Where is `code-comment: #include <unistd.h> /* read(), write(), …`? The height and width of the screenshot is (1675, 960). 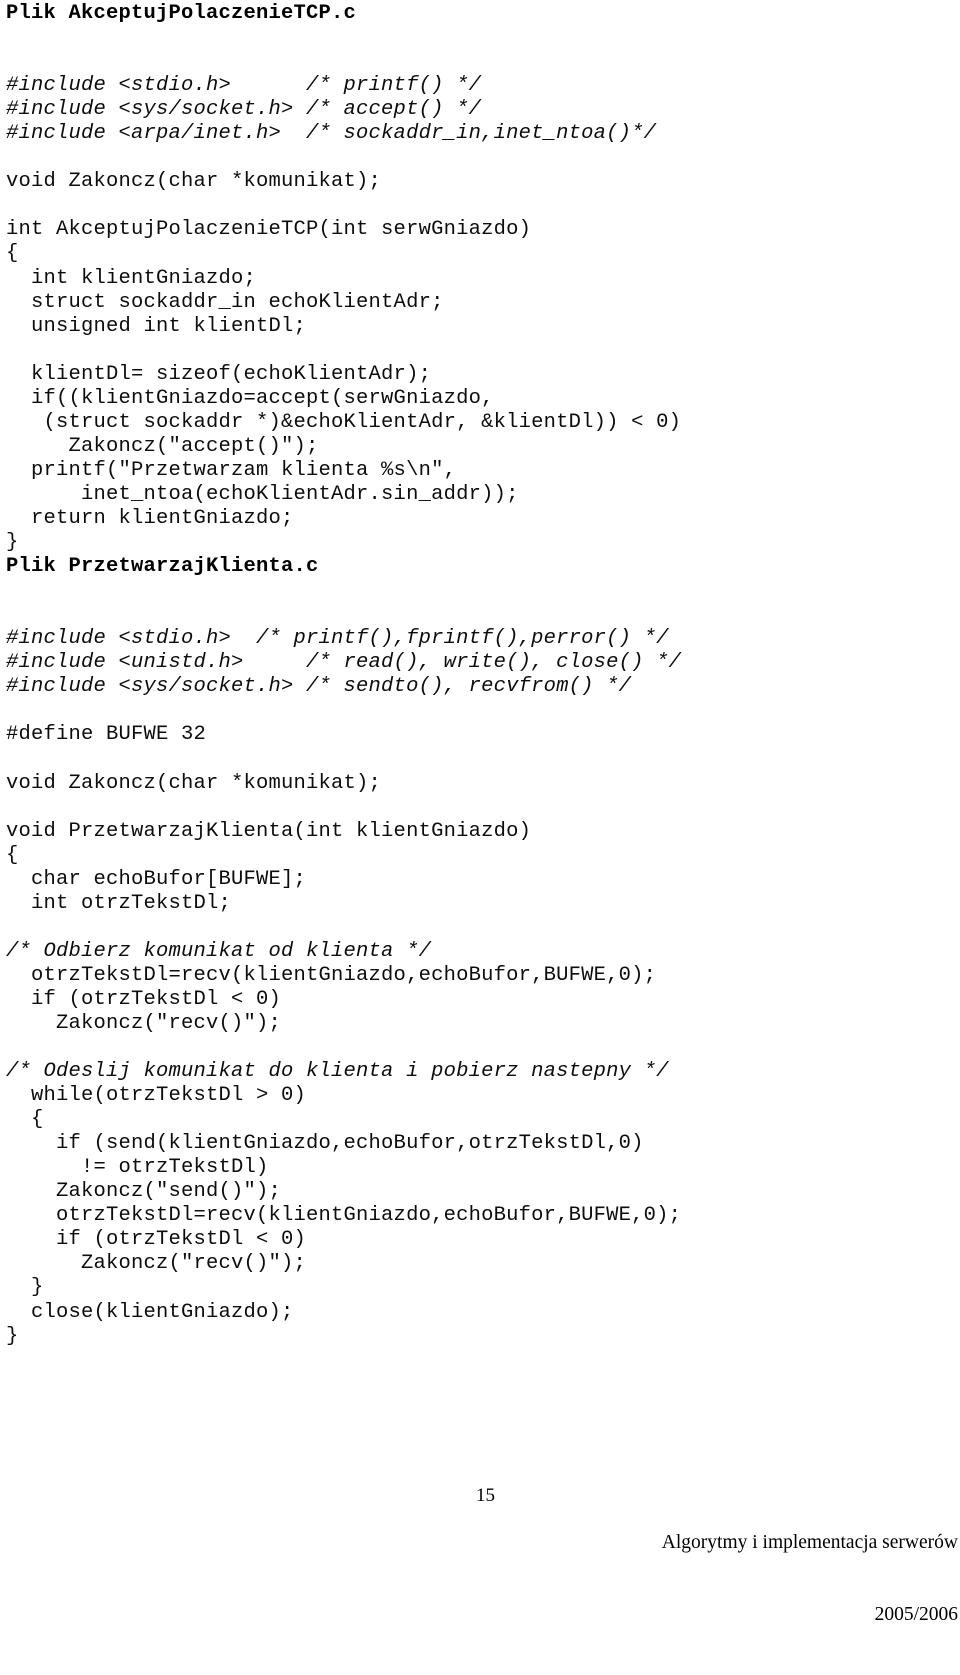 code-comment: #include <unistd.h> /* read(), write(), … is located at coordinates (344, 663).